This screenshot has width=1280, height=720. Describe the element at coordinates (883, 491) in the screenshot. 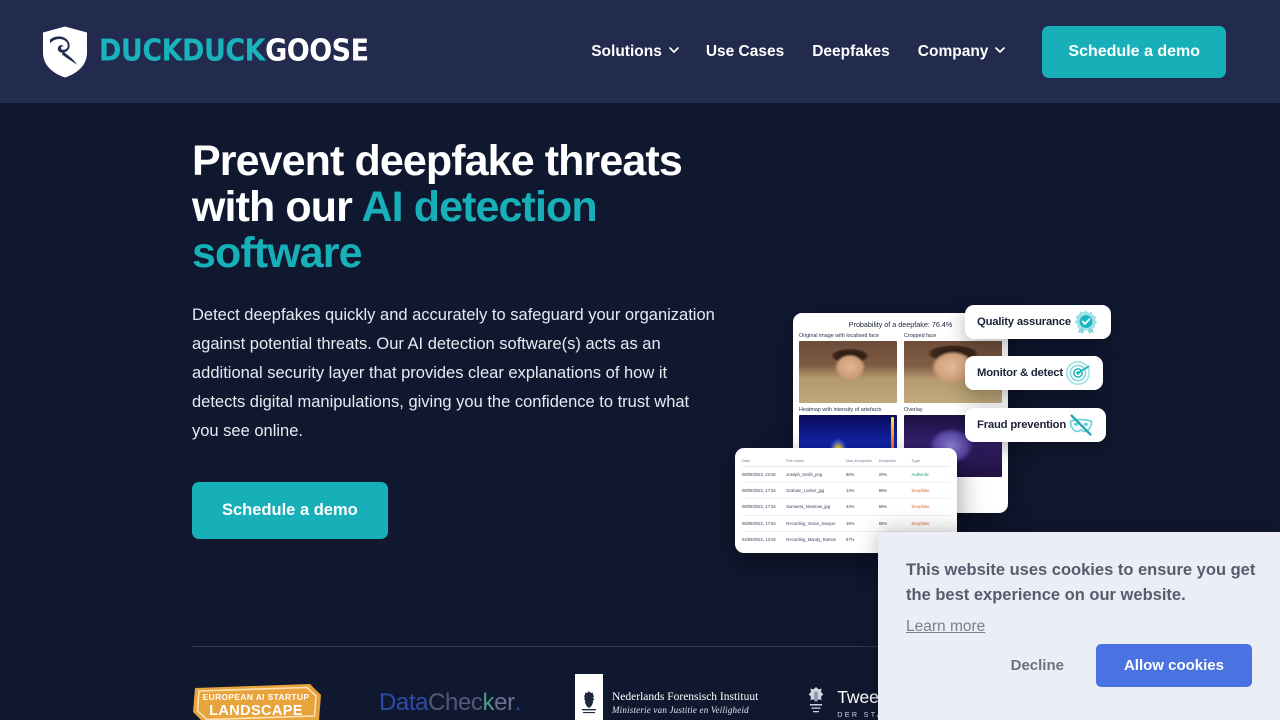

I see `cell-deepfake: 86%` at that location.